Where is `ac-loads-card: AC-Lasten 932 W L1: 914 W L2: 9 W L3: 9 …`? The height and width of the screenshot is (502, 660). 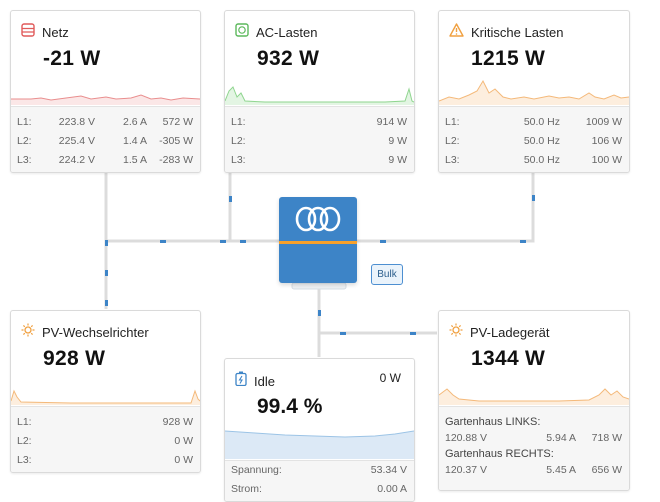 ac-loads-card: AC-Lasten 932 W L1: 914 W L2: 9 W L3: 9 … is located at coordinates (319, 91).